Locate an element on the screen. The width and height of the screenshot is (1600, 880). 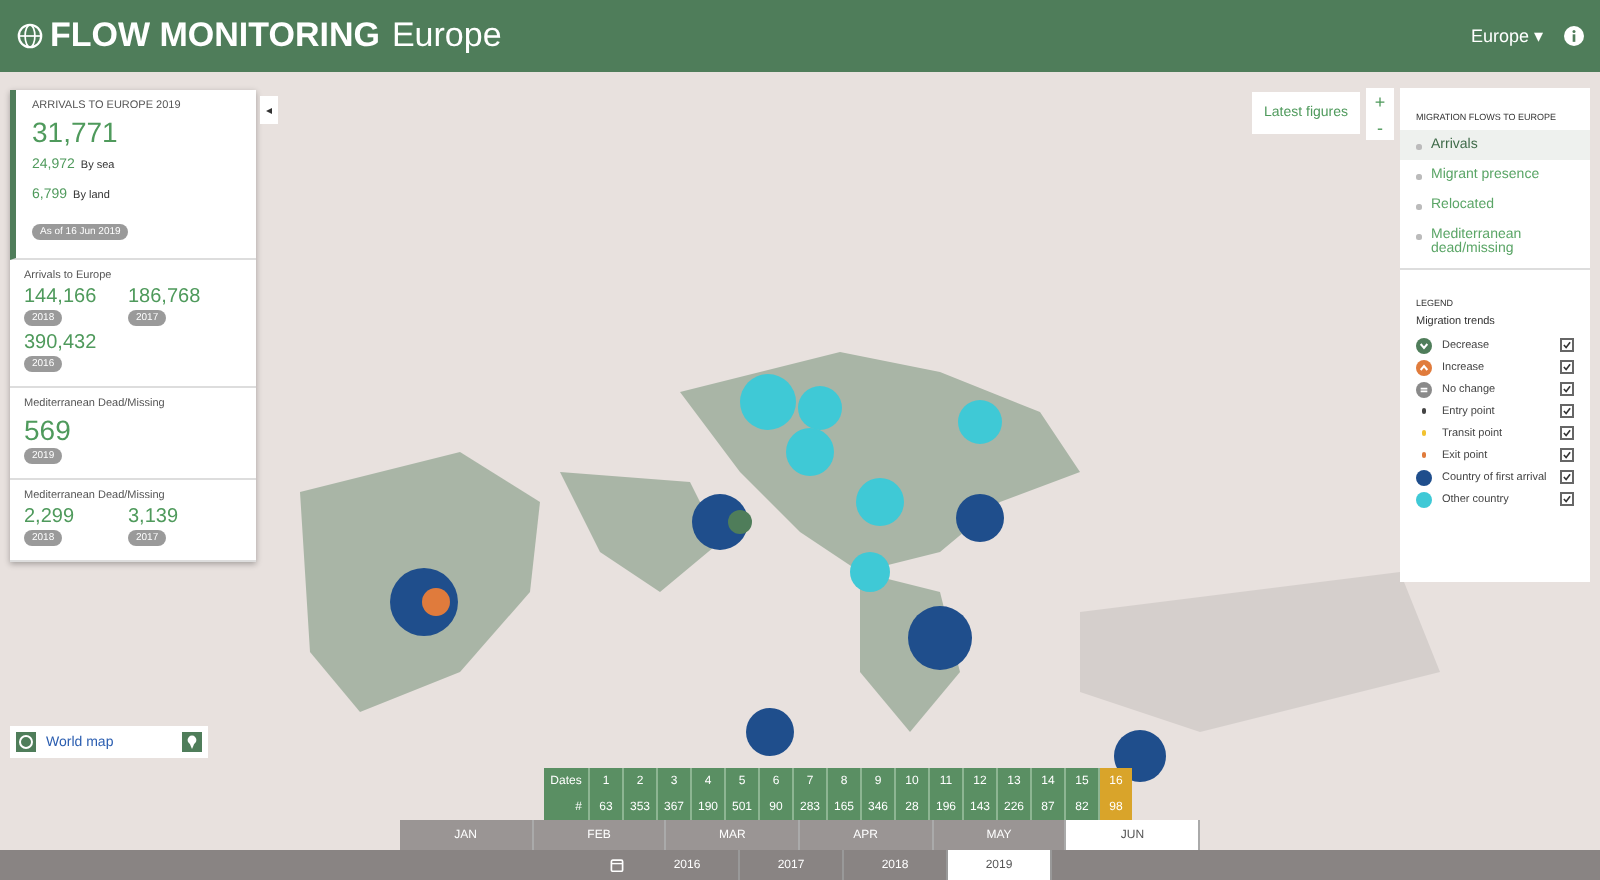
region-title: Europe is located at coordinates (446, 36).